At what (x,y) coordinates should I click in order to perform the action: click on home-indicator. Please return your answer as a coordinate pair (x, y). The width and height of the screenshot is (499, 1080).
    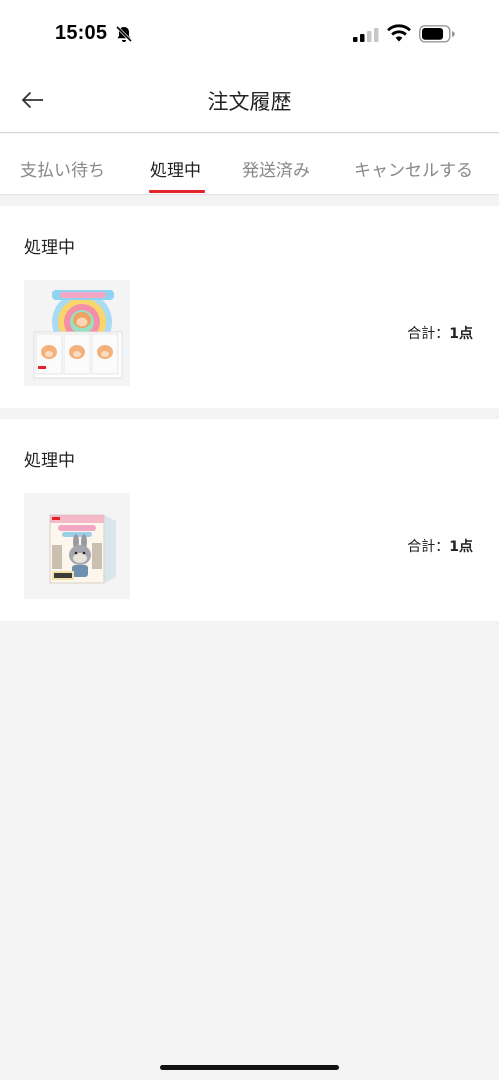
    Looking at the image, I should click on (249, 1067).